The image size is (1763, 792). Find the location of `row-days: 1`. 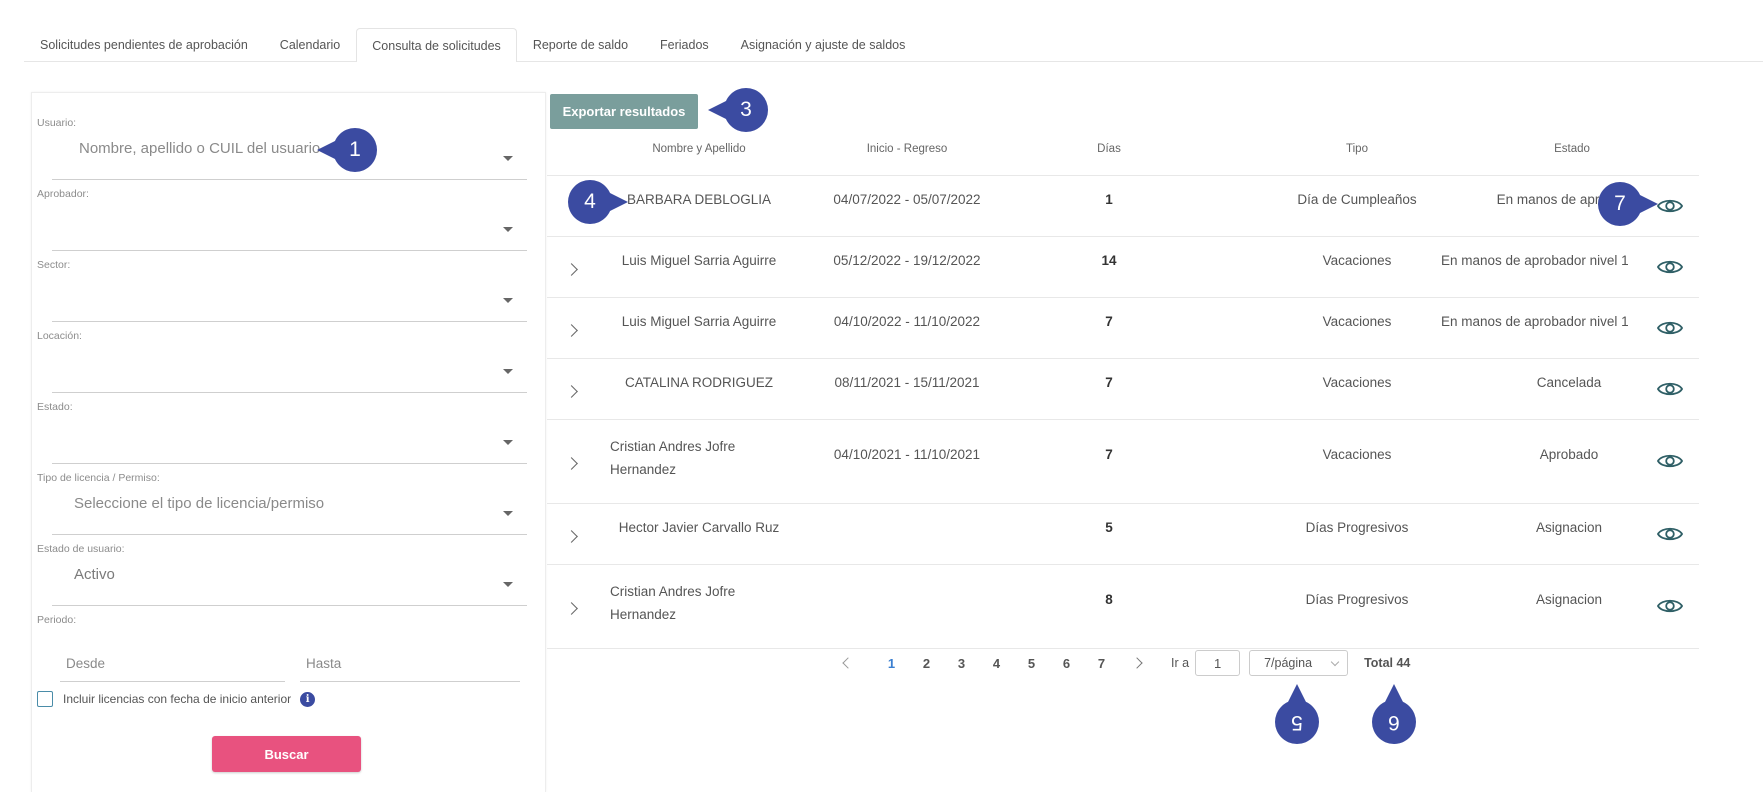

row-days: 1 is located at coordinates (1109, 199).